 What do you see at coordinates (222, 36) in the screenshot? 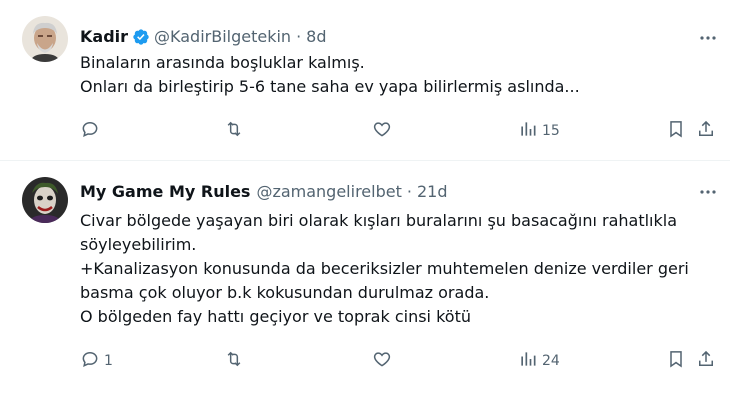
I see `handle: @KadirBilgetekin` at bounding box center [222, 36].